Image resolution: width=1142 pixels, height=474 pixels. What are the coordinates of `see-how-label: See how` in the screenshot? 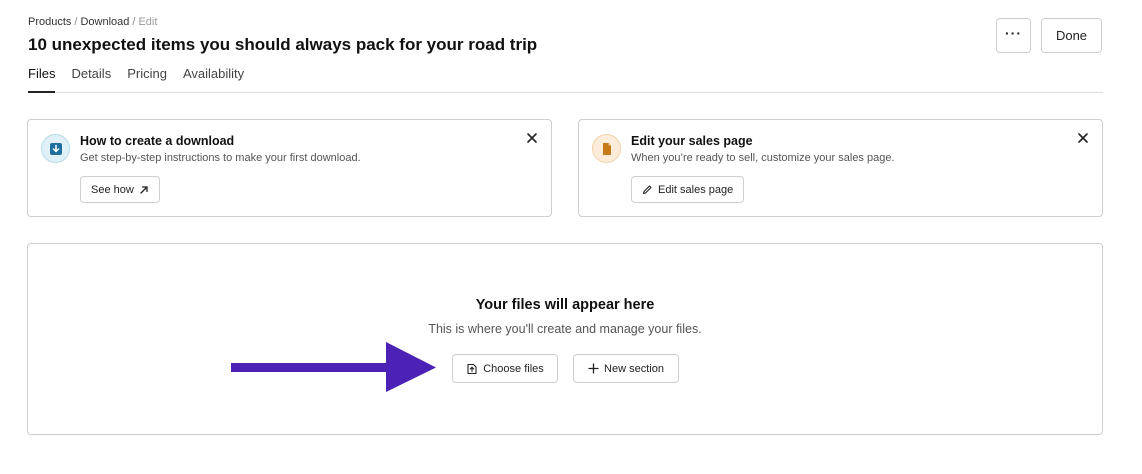 It's located at (112, 189).